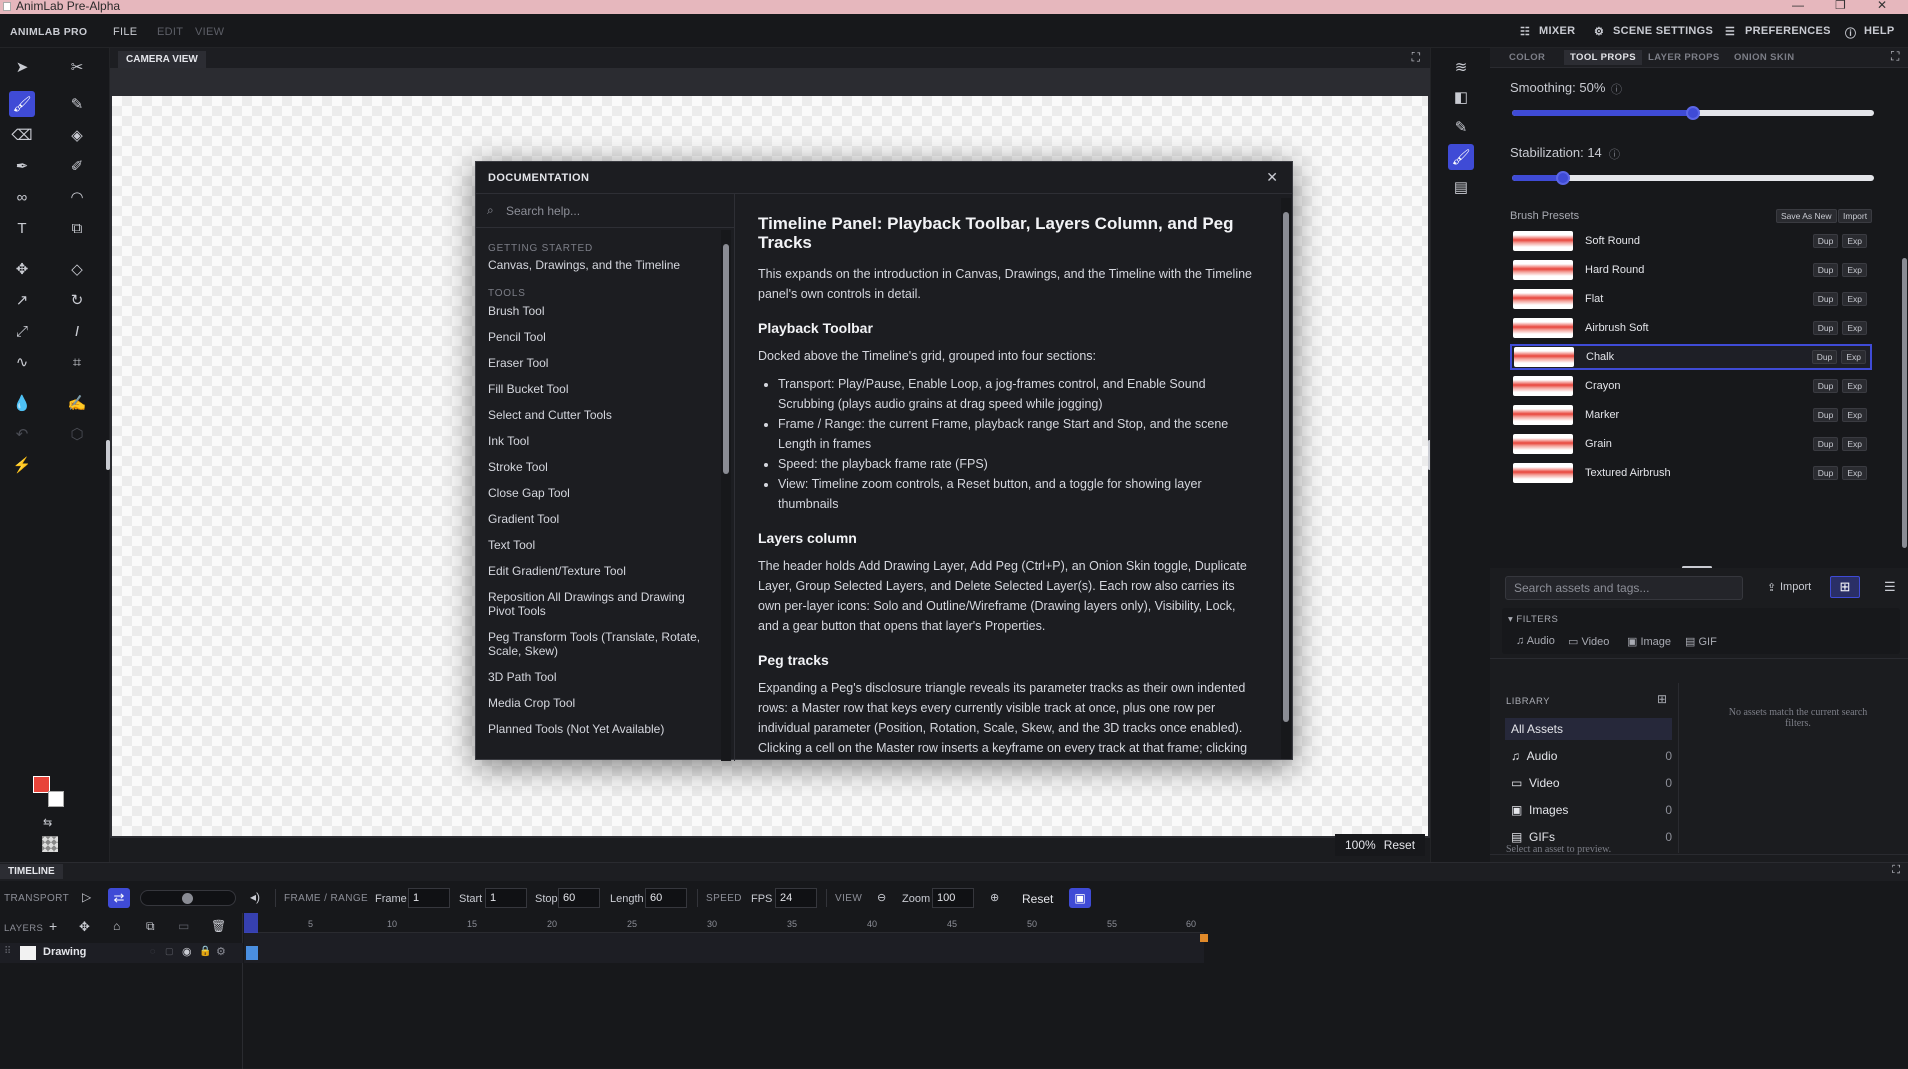  What do you see at coordinates (252, 953) in the screenshot?
I see `keyframe-cell` at bounding box center [252, 953].